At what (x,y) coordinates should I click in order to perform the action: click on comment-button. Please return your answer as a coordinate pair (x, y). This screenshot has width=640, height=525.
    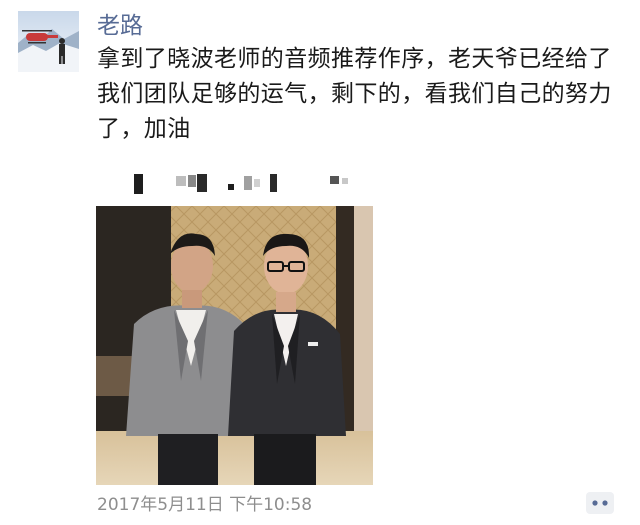
    Looking at the image, I should click on (600, 503).